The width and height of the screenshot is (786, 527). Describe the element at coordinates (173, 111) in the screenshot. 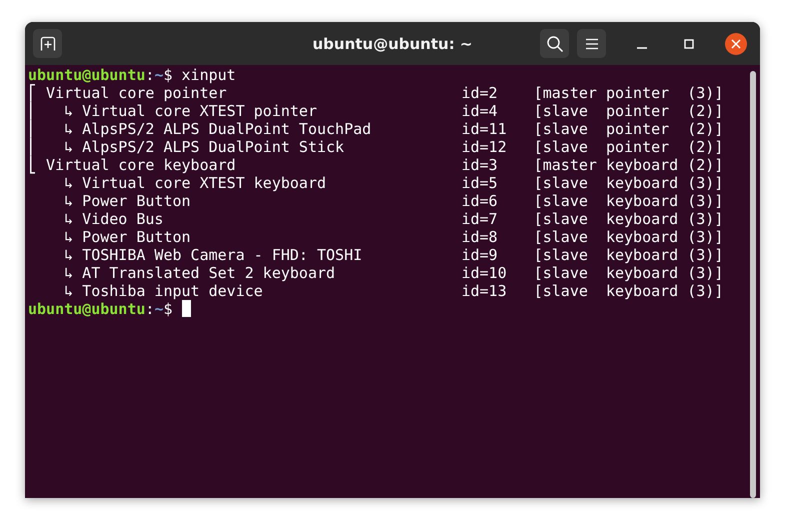

I see `device-name: ⎜ ↳ Virtual core XTEST pointer` at that location.